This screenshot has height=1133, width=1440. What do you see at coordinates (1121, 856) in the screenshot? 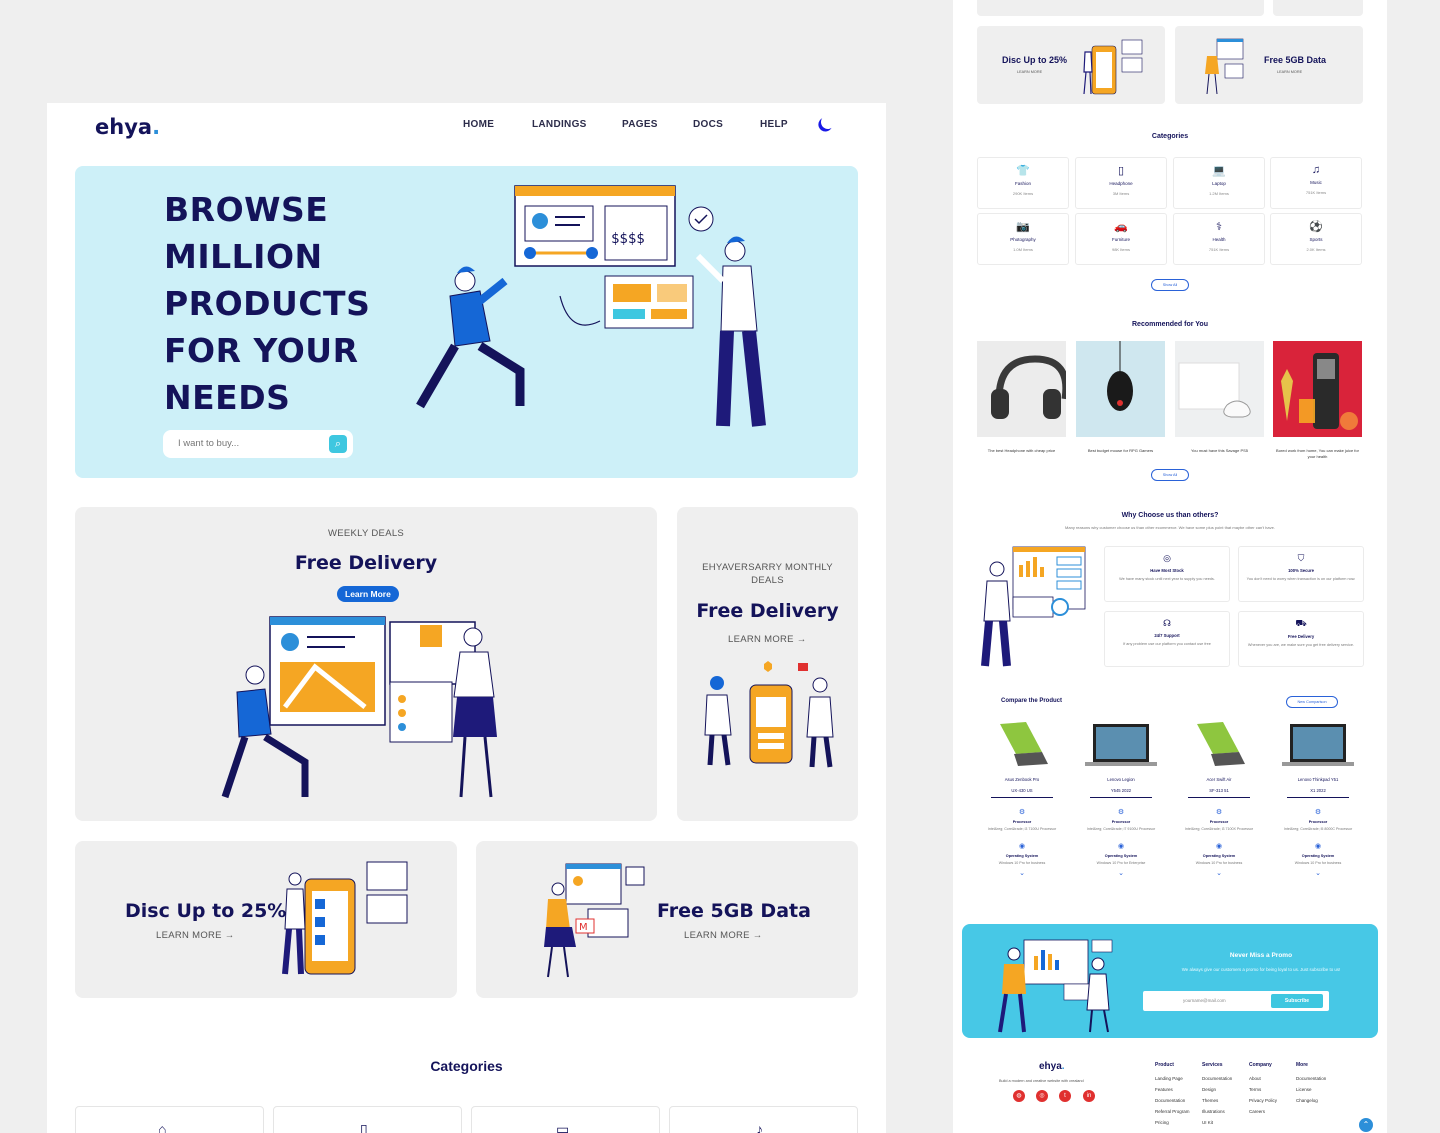
I see `os-label: Operating System` at bounding box center [1121, 856].